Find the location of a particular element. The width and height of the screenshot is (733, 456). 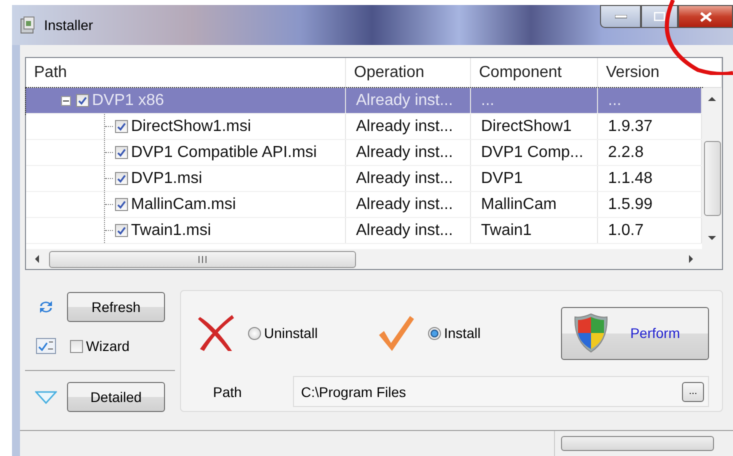

tree-row: DVP1 Compatible API.msi Already inst... DVP1 Comp... 2.2.8 is located at coordinates (364, 153).